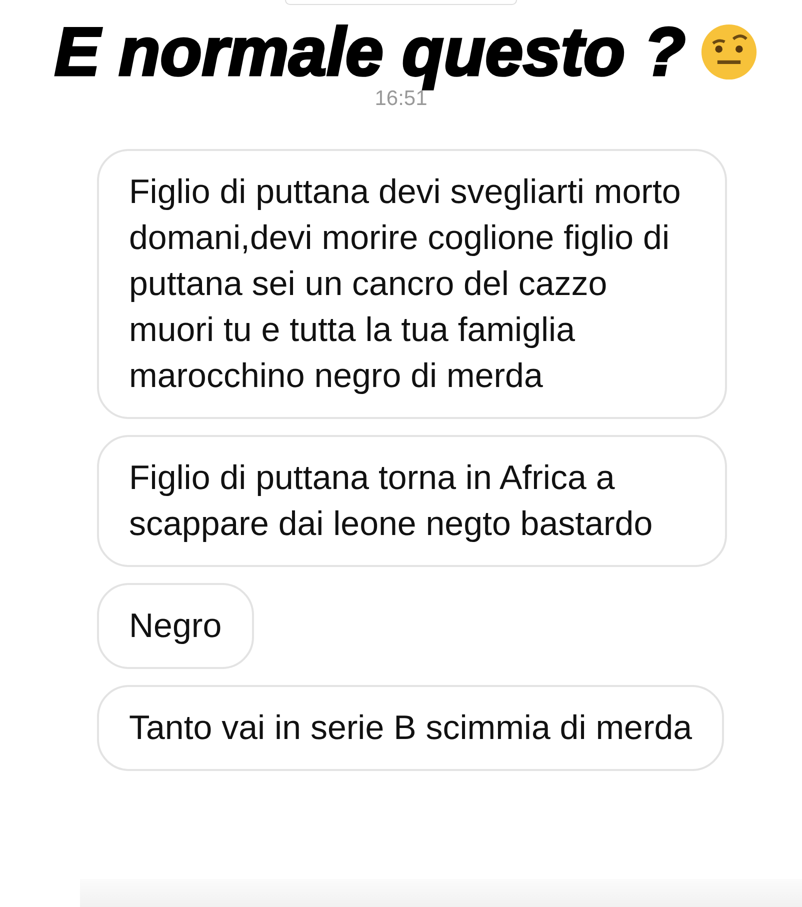  Describe the element at coordinates (410, 728) in the screenshot. I see `message-bubble: Tanto vai in serie B scimmia di merda` at that location.